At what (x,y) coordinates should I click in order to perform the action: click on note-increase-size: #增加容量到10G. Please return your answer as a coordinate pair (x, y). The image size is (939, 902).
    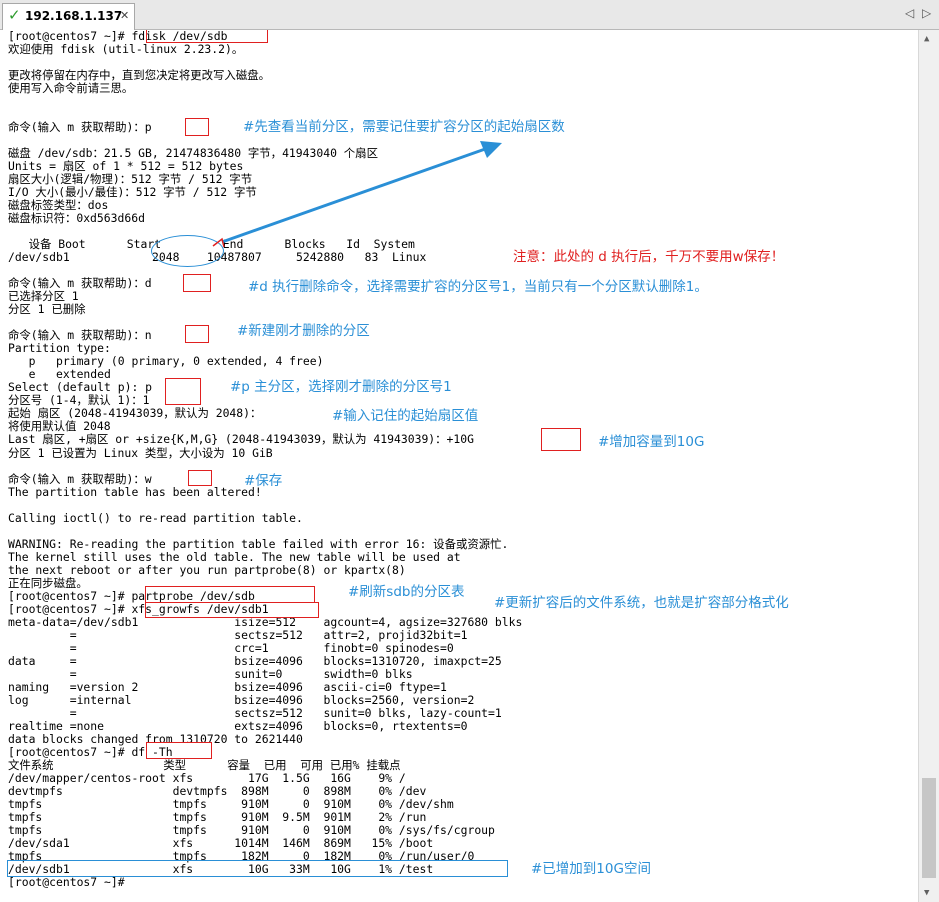
    Looking at the image, I should click on (651, 442).